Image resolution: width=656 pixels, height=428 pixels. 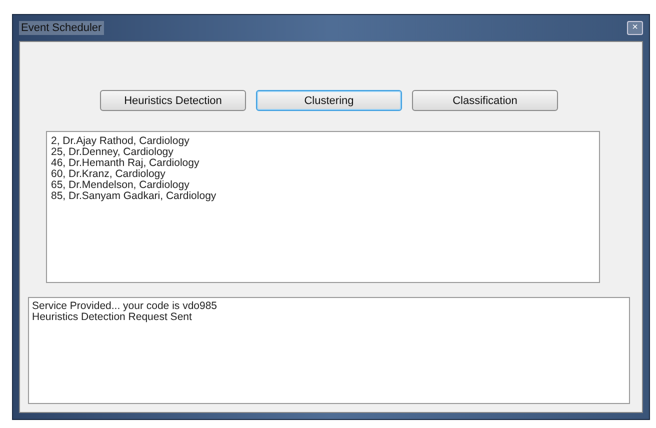 I want to click on list-item: 46, Dr.Hemanth Raj, Cardiology, so click(x=323, y=163).